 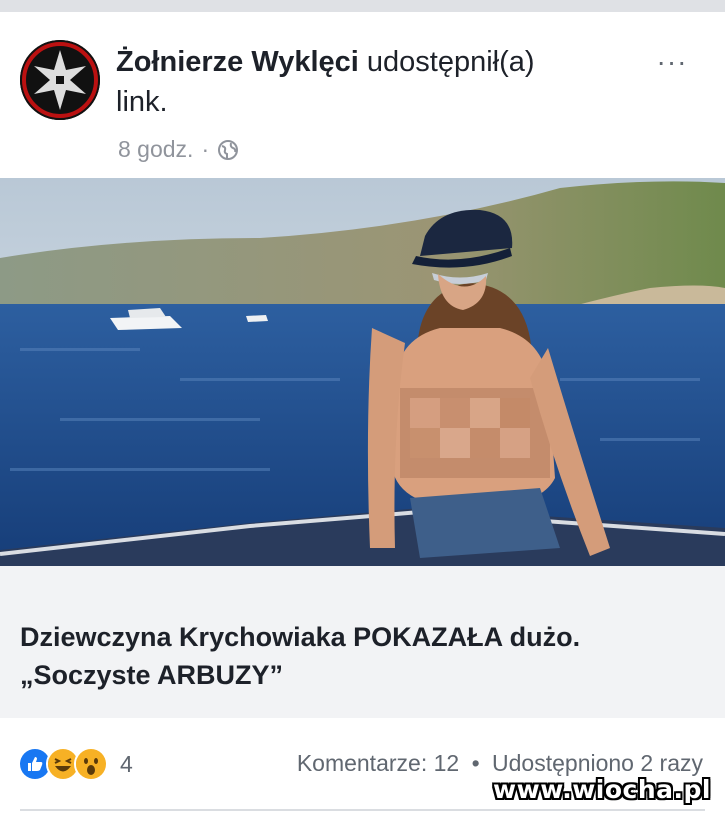 What do you see at coordinates (155, 149) in the screenshot?
I see `post-time: 8 godz.` at bounding box center [155, 149].